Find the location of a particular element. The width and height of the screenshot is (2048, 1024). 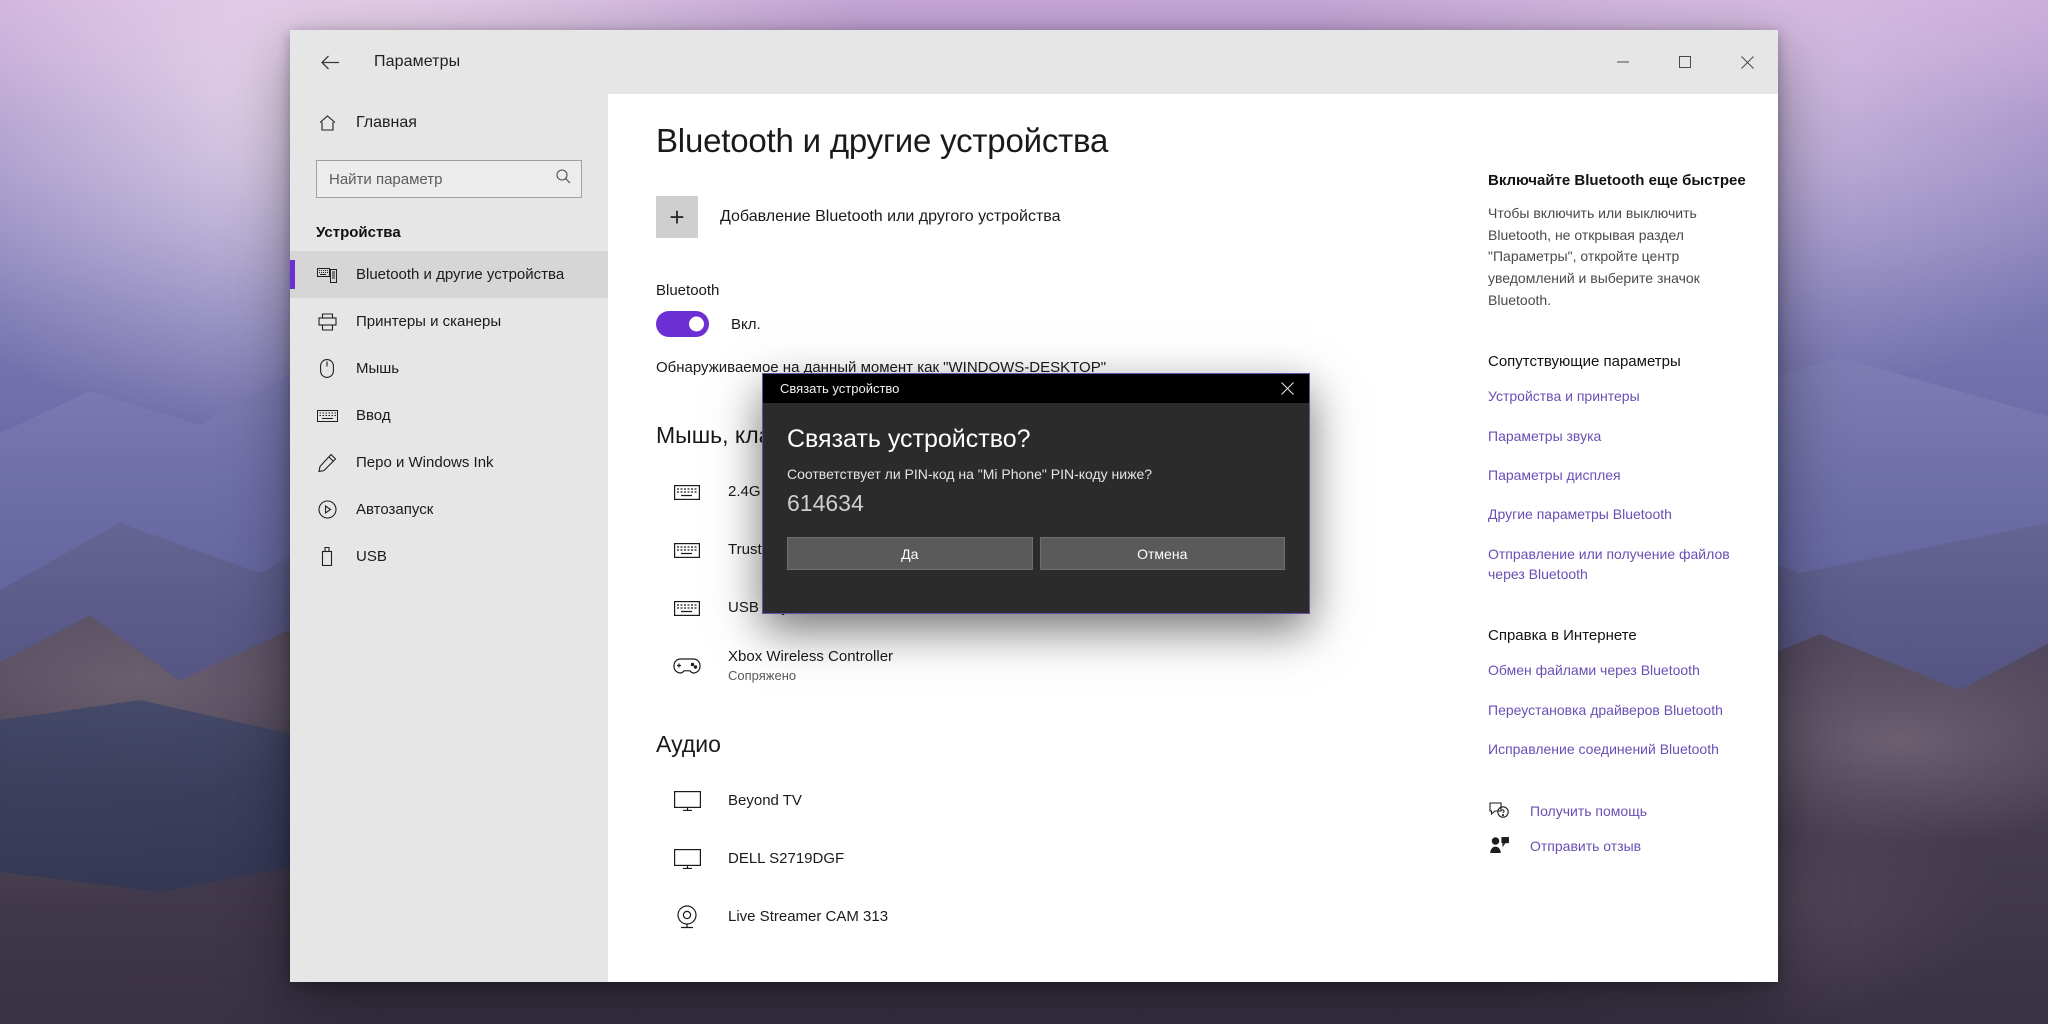

sidebar-item-printers: Принтеры и сканеры is located at coordinates (449, 321).